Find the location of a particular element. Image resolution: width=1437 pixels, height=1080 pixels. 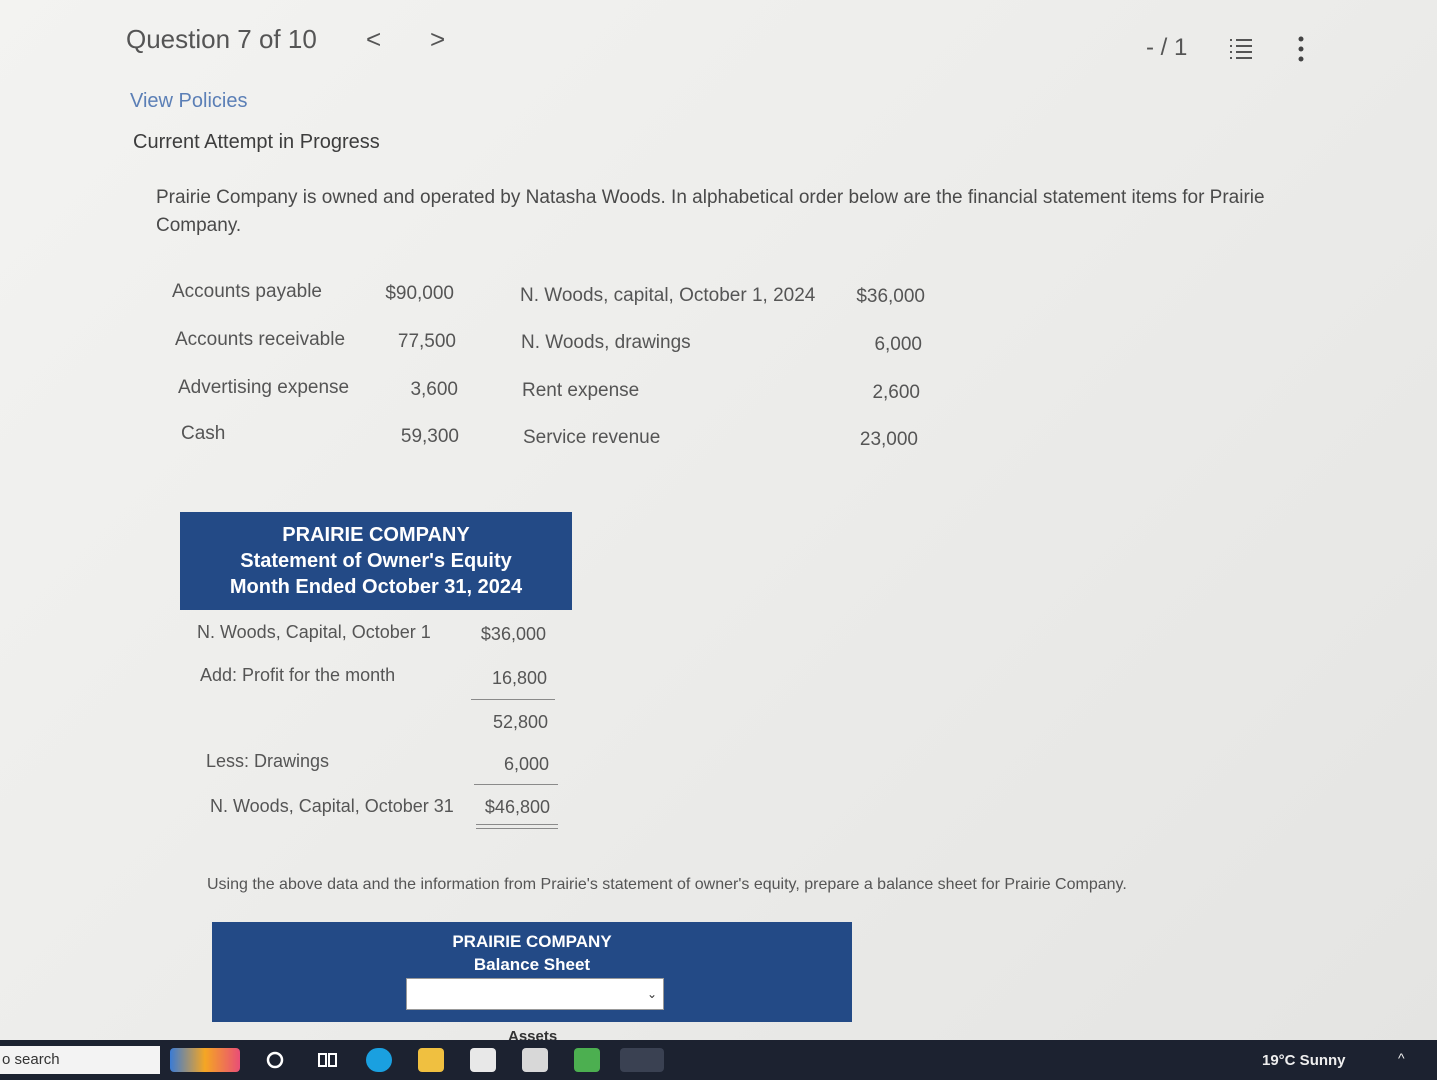

item-amount: 2,600 is located at coordinates (896, 392).